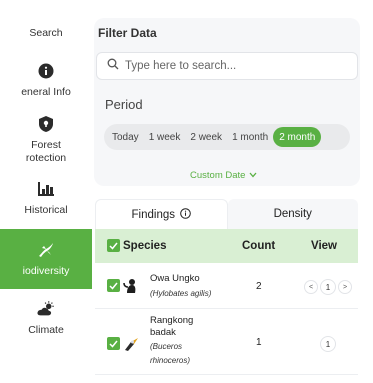  What do you see at coordinates (297, 137) in the screenshot?
I see `period-option-2-month: 2 month` at bounding box center [297, 137].